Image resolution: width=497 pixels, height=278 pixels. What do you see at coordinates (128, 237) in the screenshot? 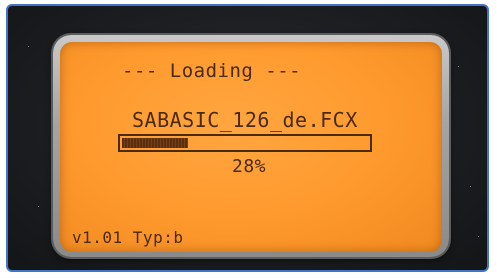
I see `version-info: v1.01 Typ:b` at bounding box center [128, 237].